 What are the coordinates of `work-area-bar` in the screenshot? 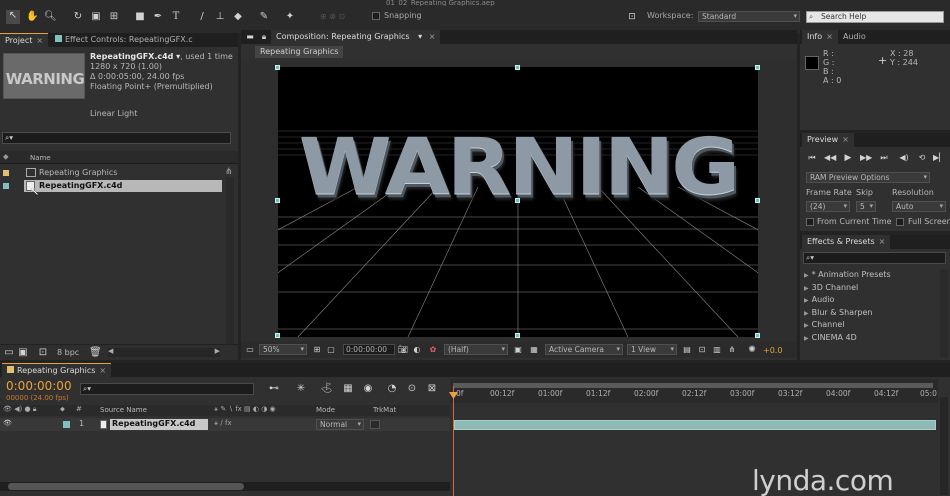 It's located at (693, 385).